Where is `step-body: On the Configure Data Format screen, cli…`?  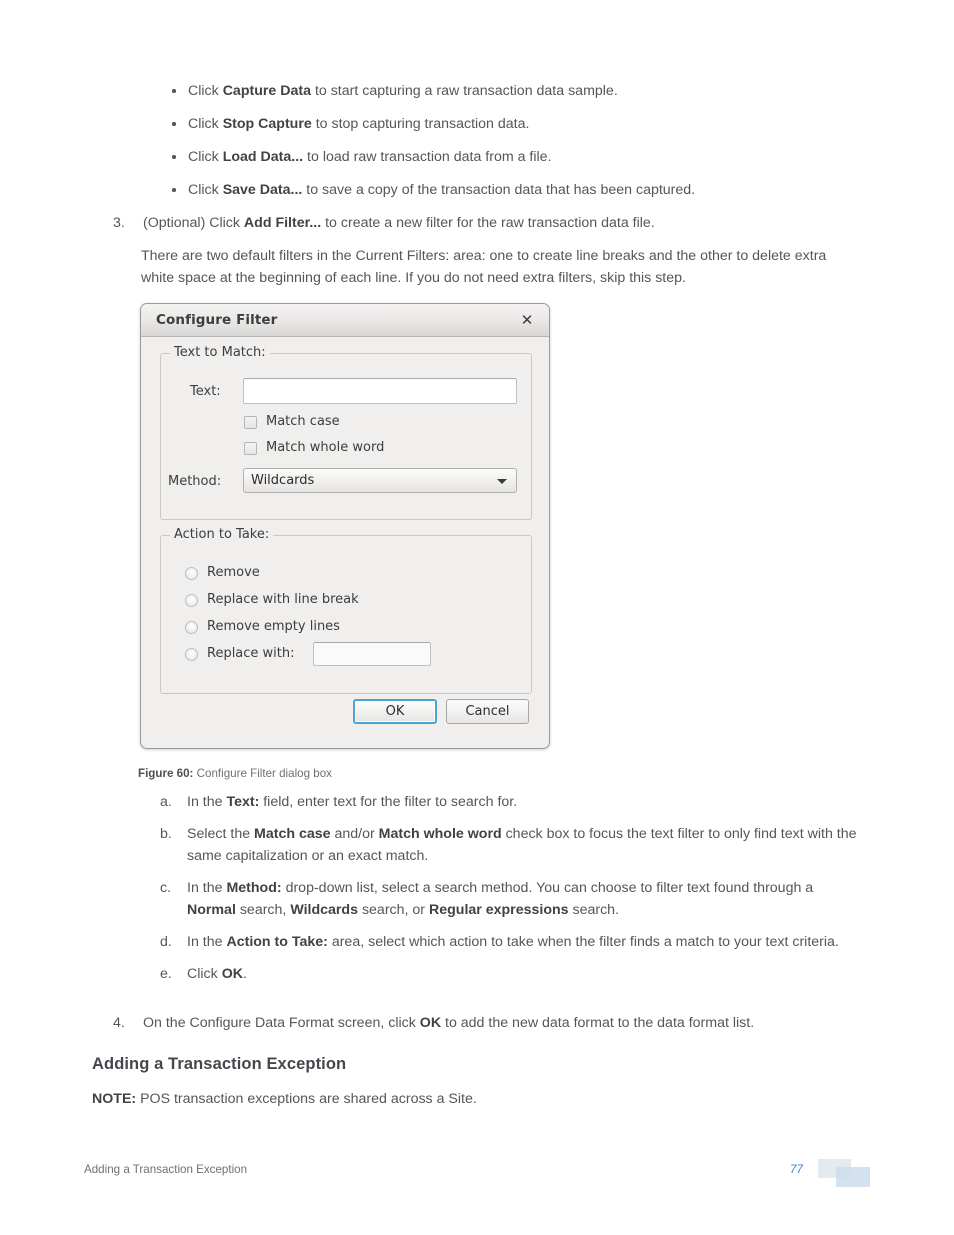
step-body: On the Configure Data Format screen, cli… is located at coordinates (498, 1023).